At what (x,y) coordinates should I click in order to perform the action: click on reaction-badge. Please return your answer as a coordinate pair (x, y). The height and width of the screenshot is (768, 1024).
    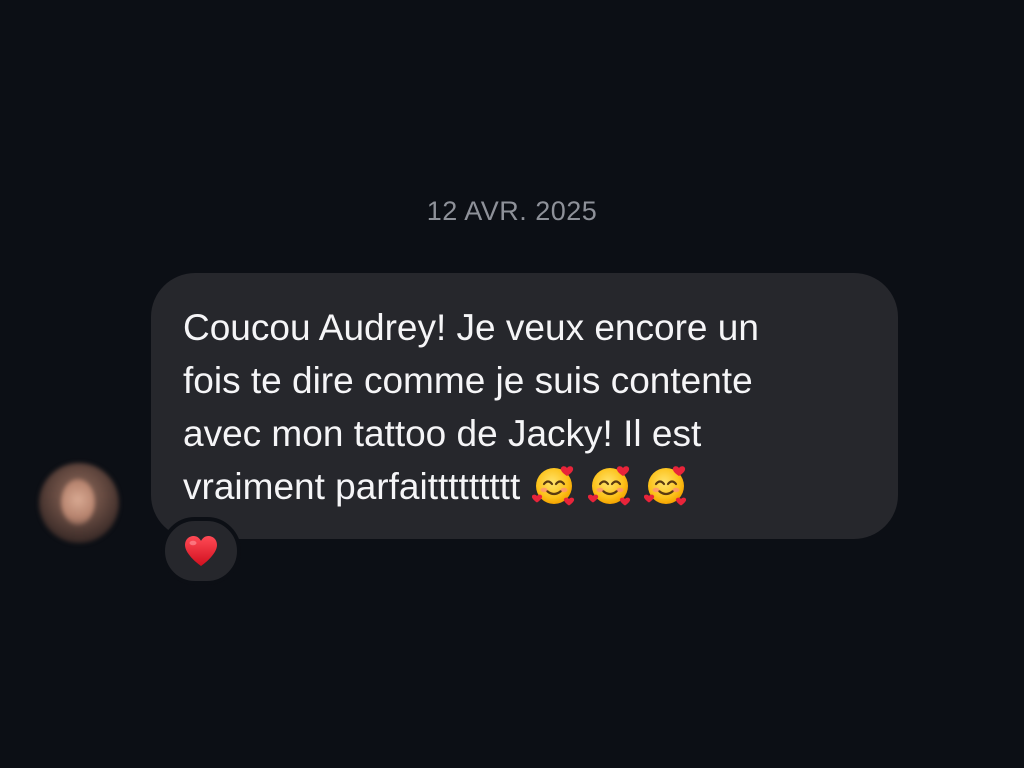
    Looking at the image, I should click on (201, 551).